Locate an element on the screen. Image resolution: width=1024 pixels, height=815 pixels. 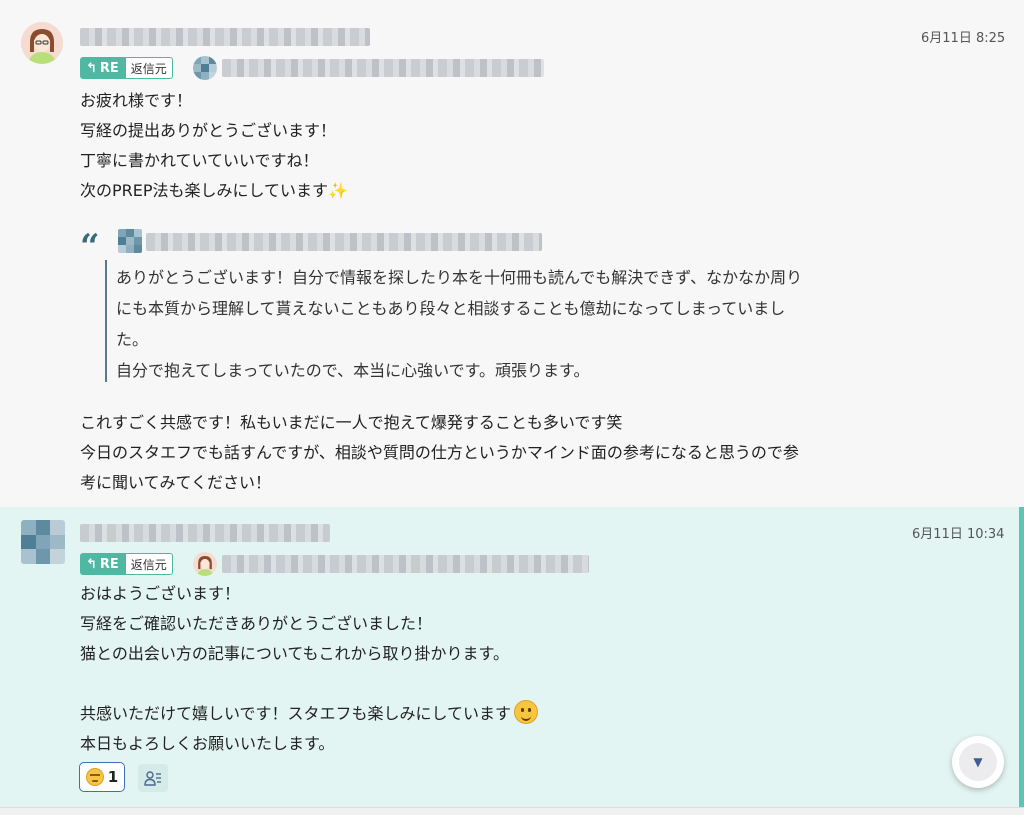
reaction-button: 1 is located at coordinates (102, 777).